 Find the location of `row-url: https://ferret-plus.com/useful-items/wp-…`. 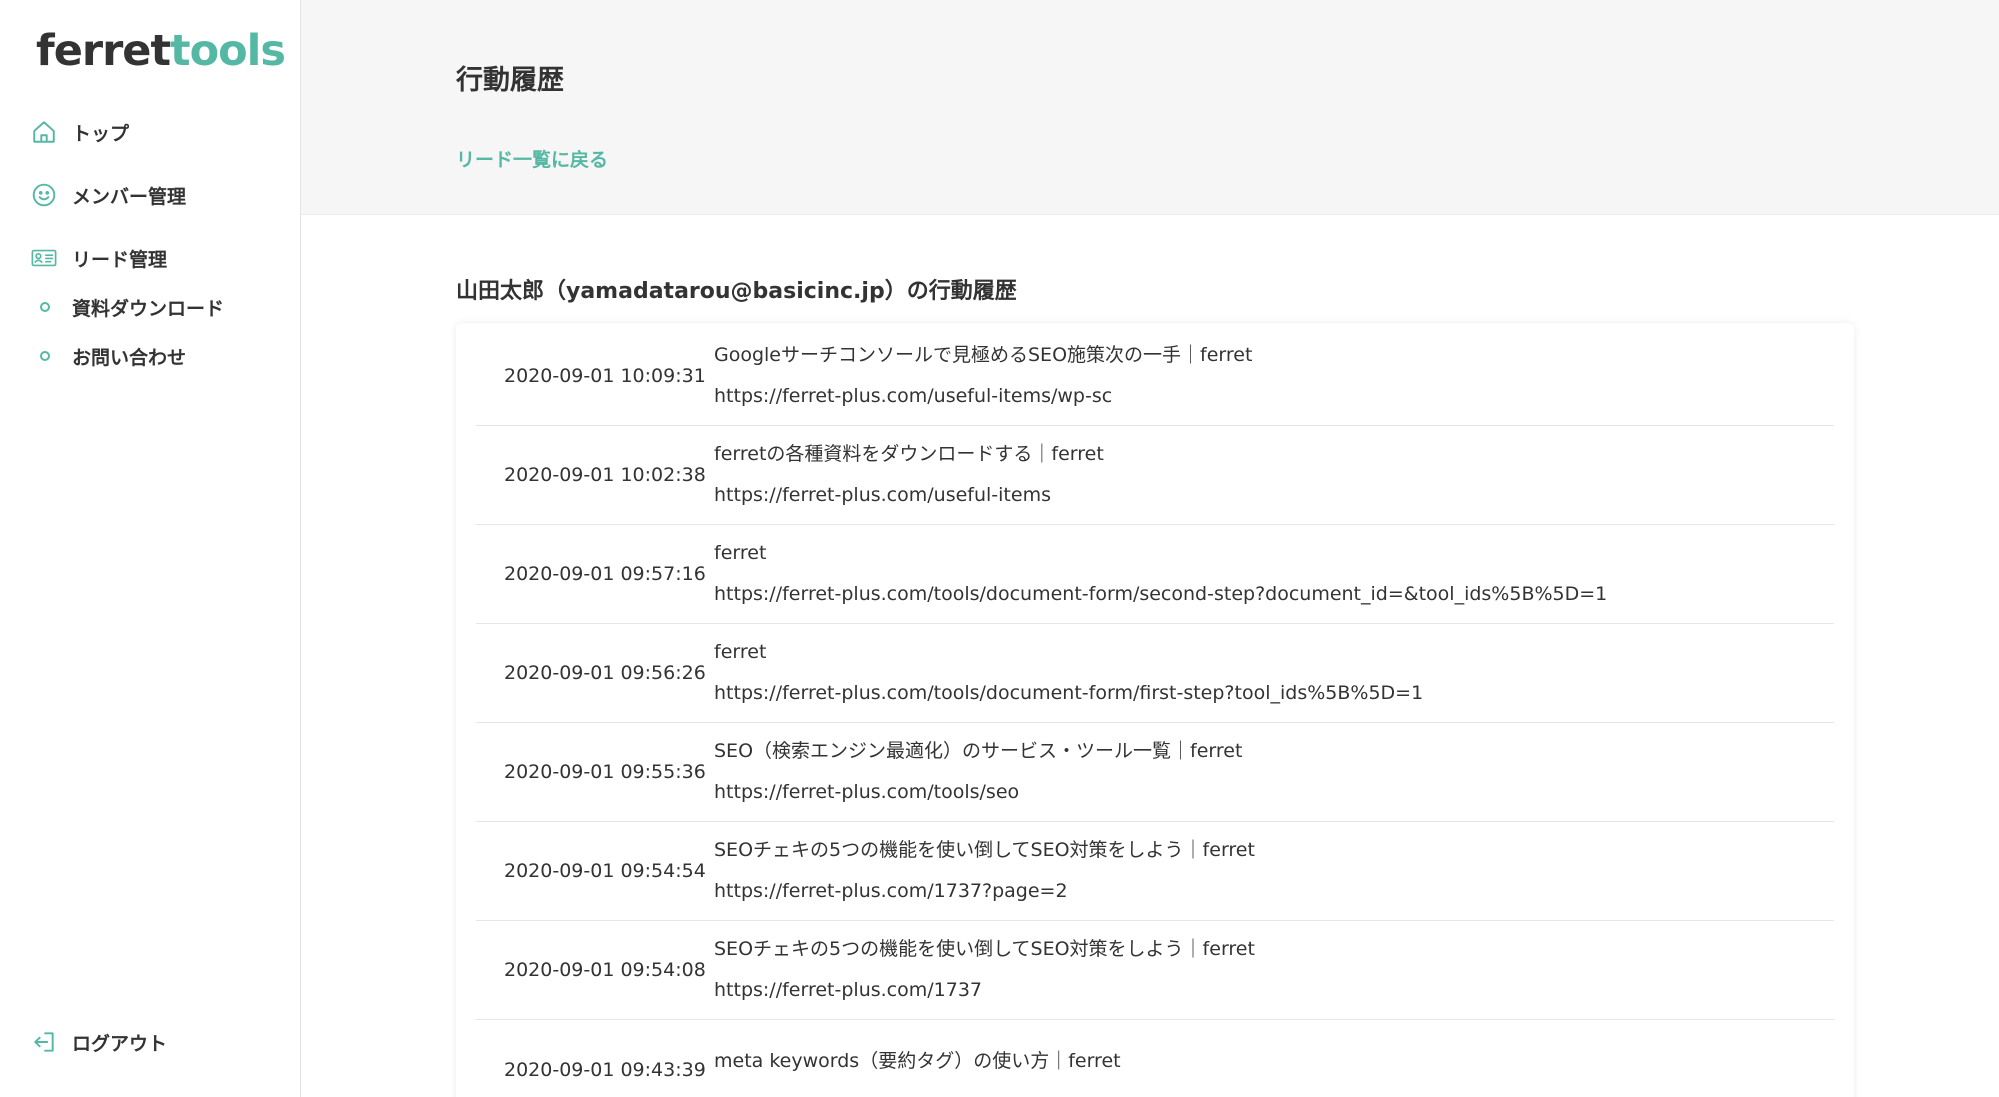

row-url: https://ferret-plus.com/useful-items/wp-… is located at coordinates (983, 396).